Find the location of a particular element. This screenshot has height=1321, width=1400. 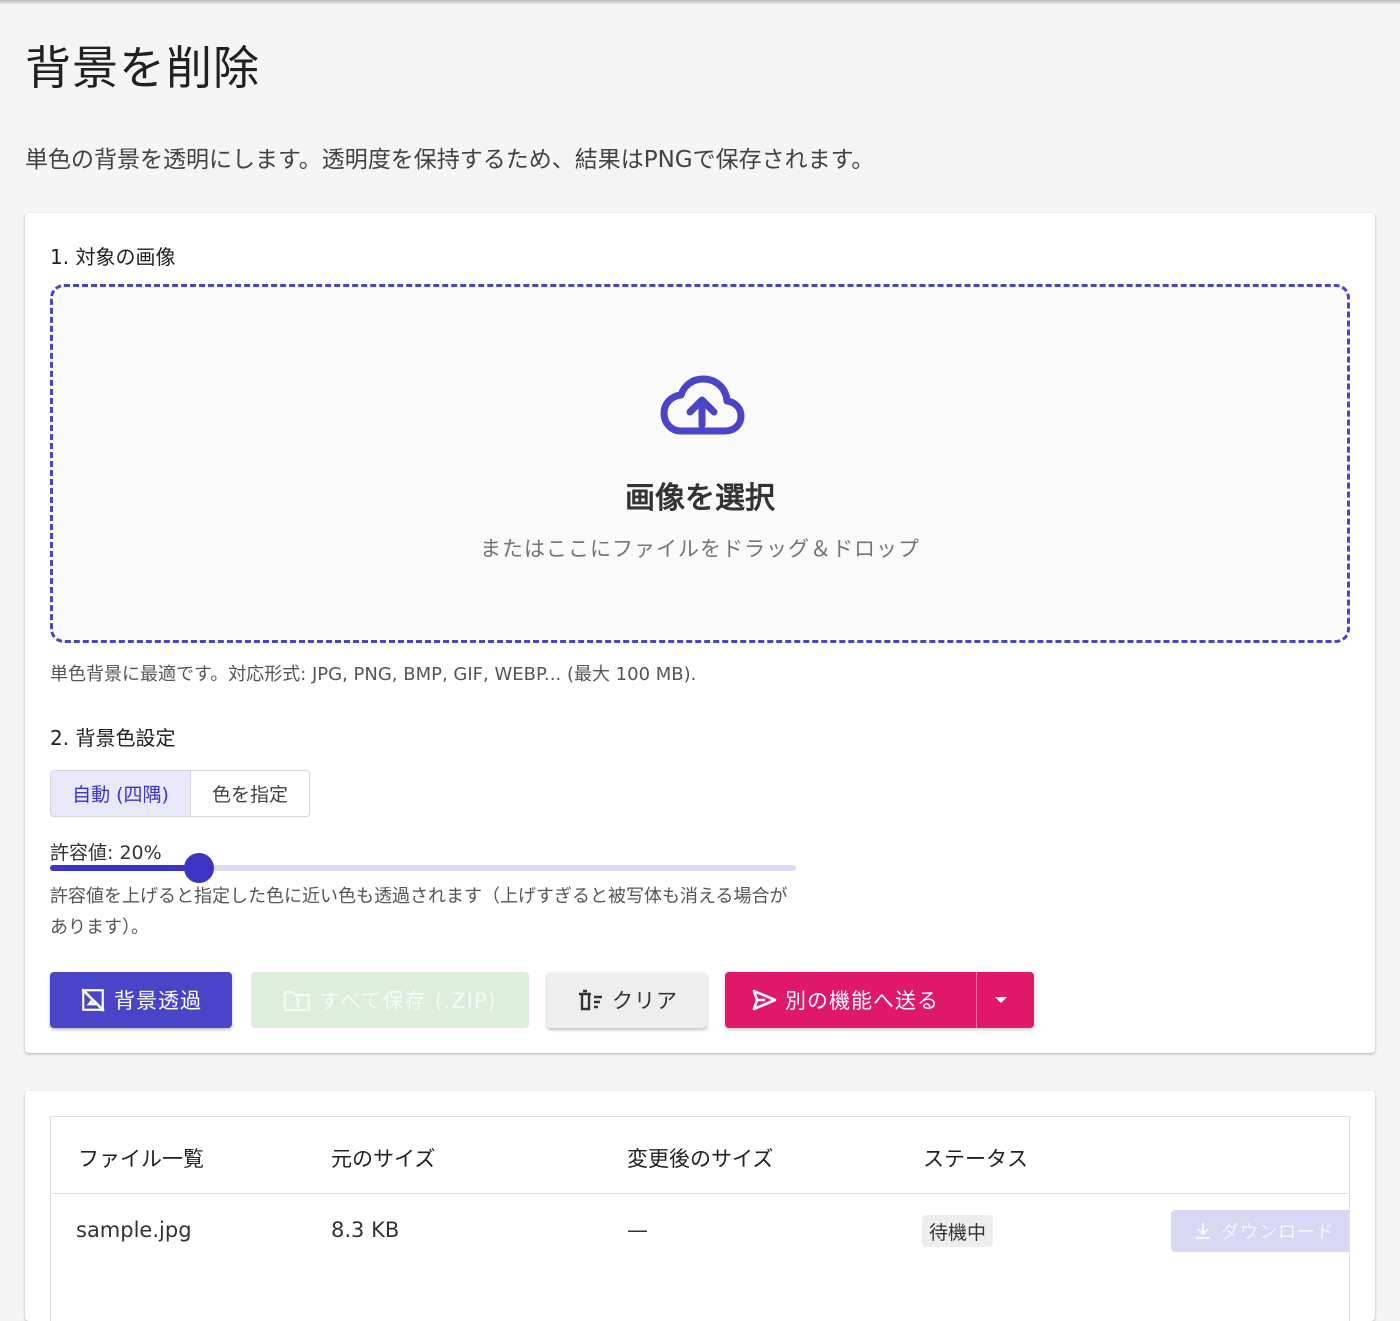

table-header-row: ファイル一覧 元のサイズ 変更後のサイズ ステータス is located at coordinates (700, 1155).